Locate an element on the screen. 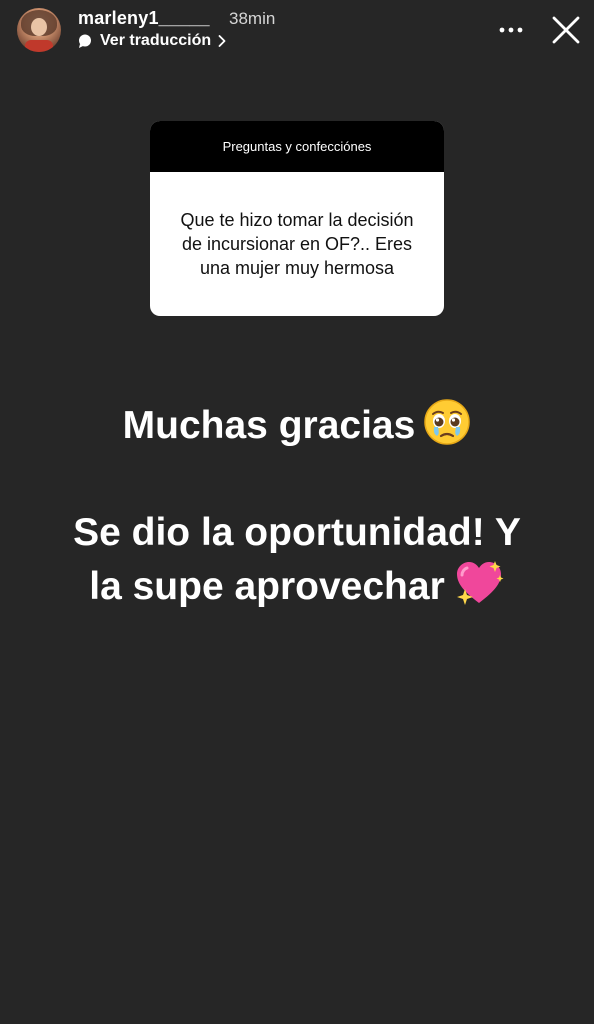 The width and height of the screenshot is (594, 1024). reply-line-2b-wrap: la supe aprovechar is located at coordinates (297, 586).